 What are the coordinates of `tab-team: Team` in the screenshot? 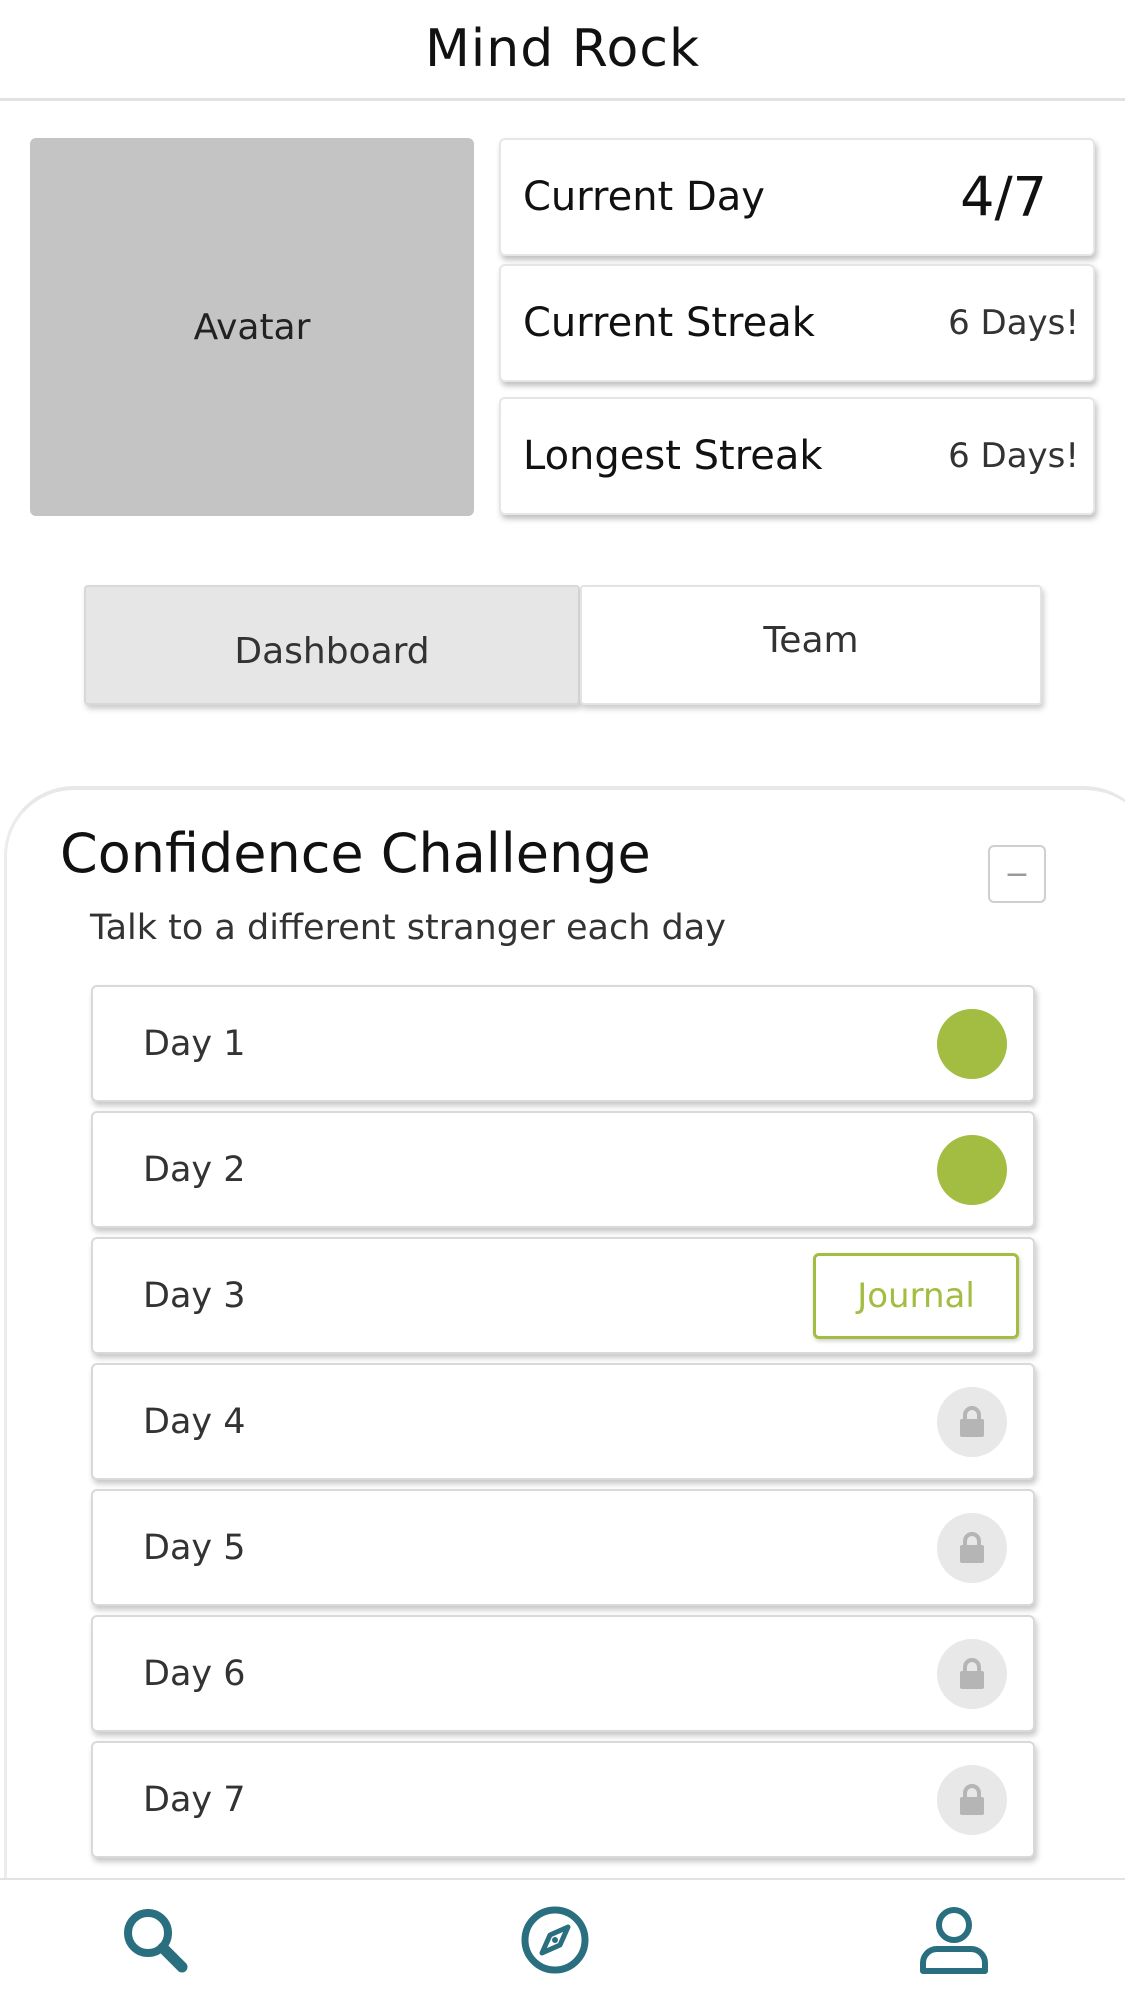 It's located at (811, 645).